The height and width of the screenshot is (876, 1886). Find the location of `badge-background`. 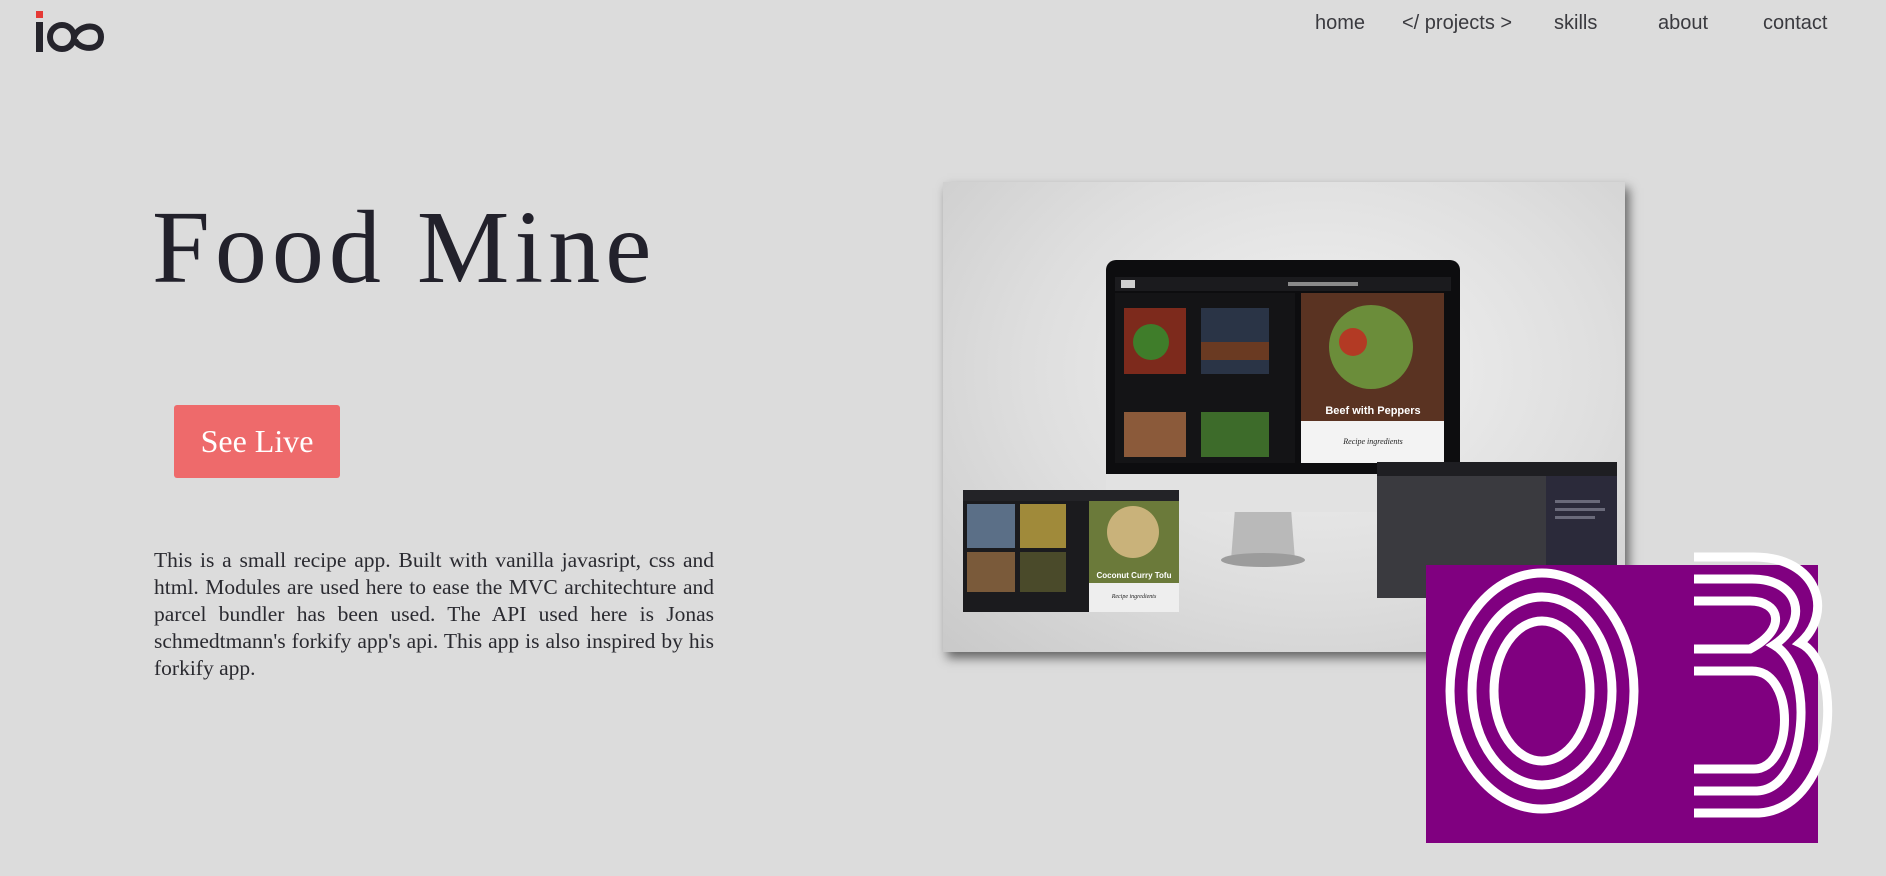

badge-background is located at coordinates (1622, 704).